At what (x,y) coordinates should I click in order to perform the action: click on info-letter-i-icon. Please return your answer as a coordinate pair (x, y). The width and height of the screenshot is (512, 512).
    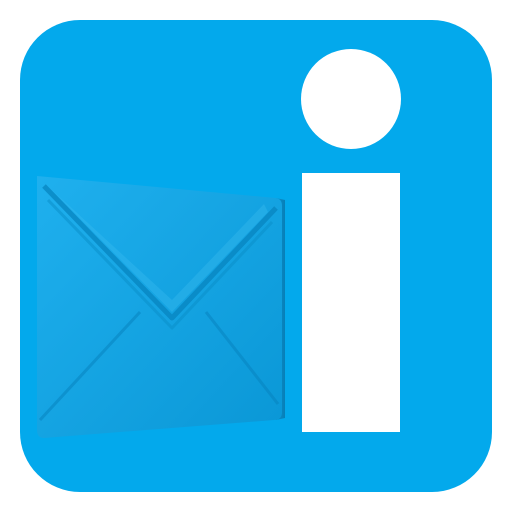
    Looking at the image, I should click on (351, 240).